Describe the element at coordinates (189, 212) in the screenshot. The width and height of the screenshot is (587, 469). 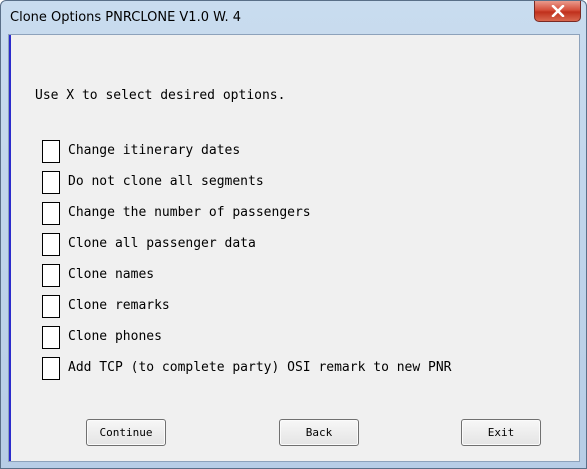
I see `option-label: Change the number of passengers` at that location.